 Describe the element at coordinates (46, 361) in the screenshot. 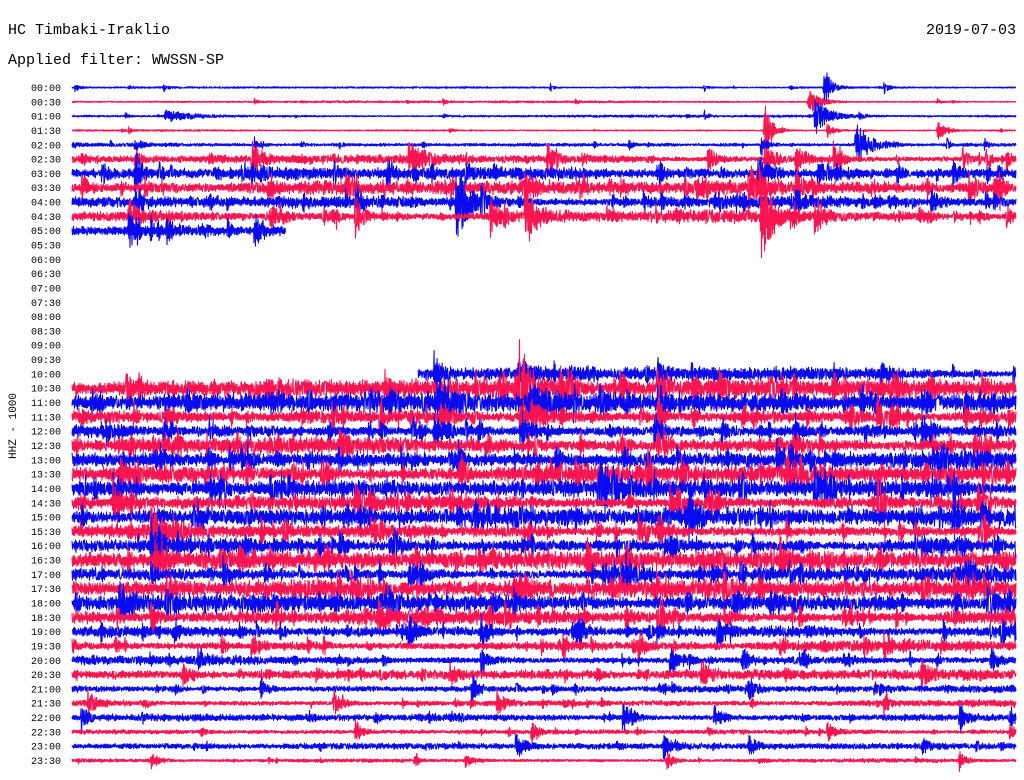

I see `time-label-09-30: 09:30` at that location.